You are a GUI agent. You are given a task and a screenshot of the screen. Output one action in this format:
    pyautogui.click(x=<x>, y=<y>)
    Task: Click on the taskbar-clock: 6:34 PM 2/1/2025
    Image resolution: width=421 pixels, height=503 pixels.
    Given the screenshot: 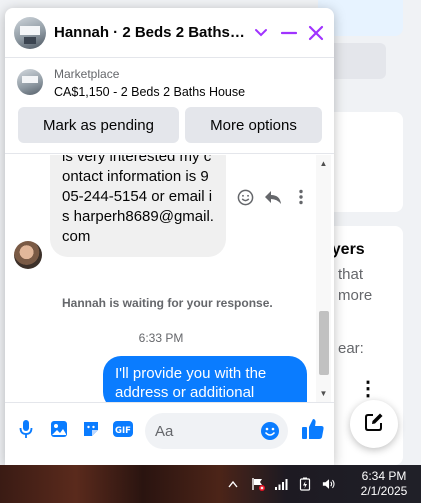 What is the action you would take?
    pyautogui.click(x=384, y=484)
    